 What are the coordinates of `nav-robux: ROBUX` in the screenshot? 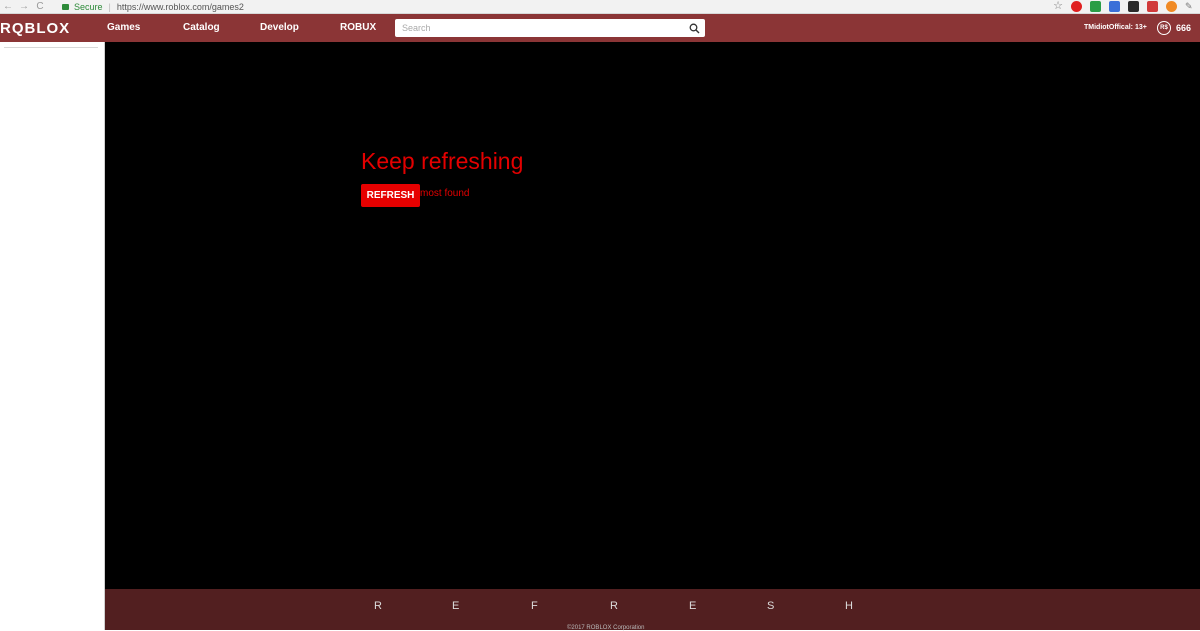 It's located at (358, 27).